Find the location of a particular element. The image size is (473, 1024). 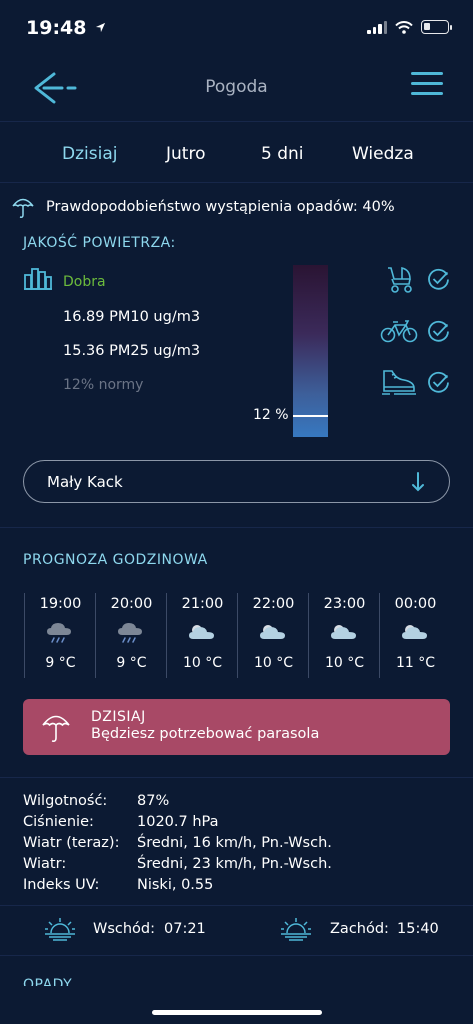

detail-value: Średni, 23 km/h, Pn.-Wsch. is located at coordinates (234, 864).